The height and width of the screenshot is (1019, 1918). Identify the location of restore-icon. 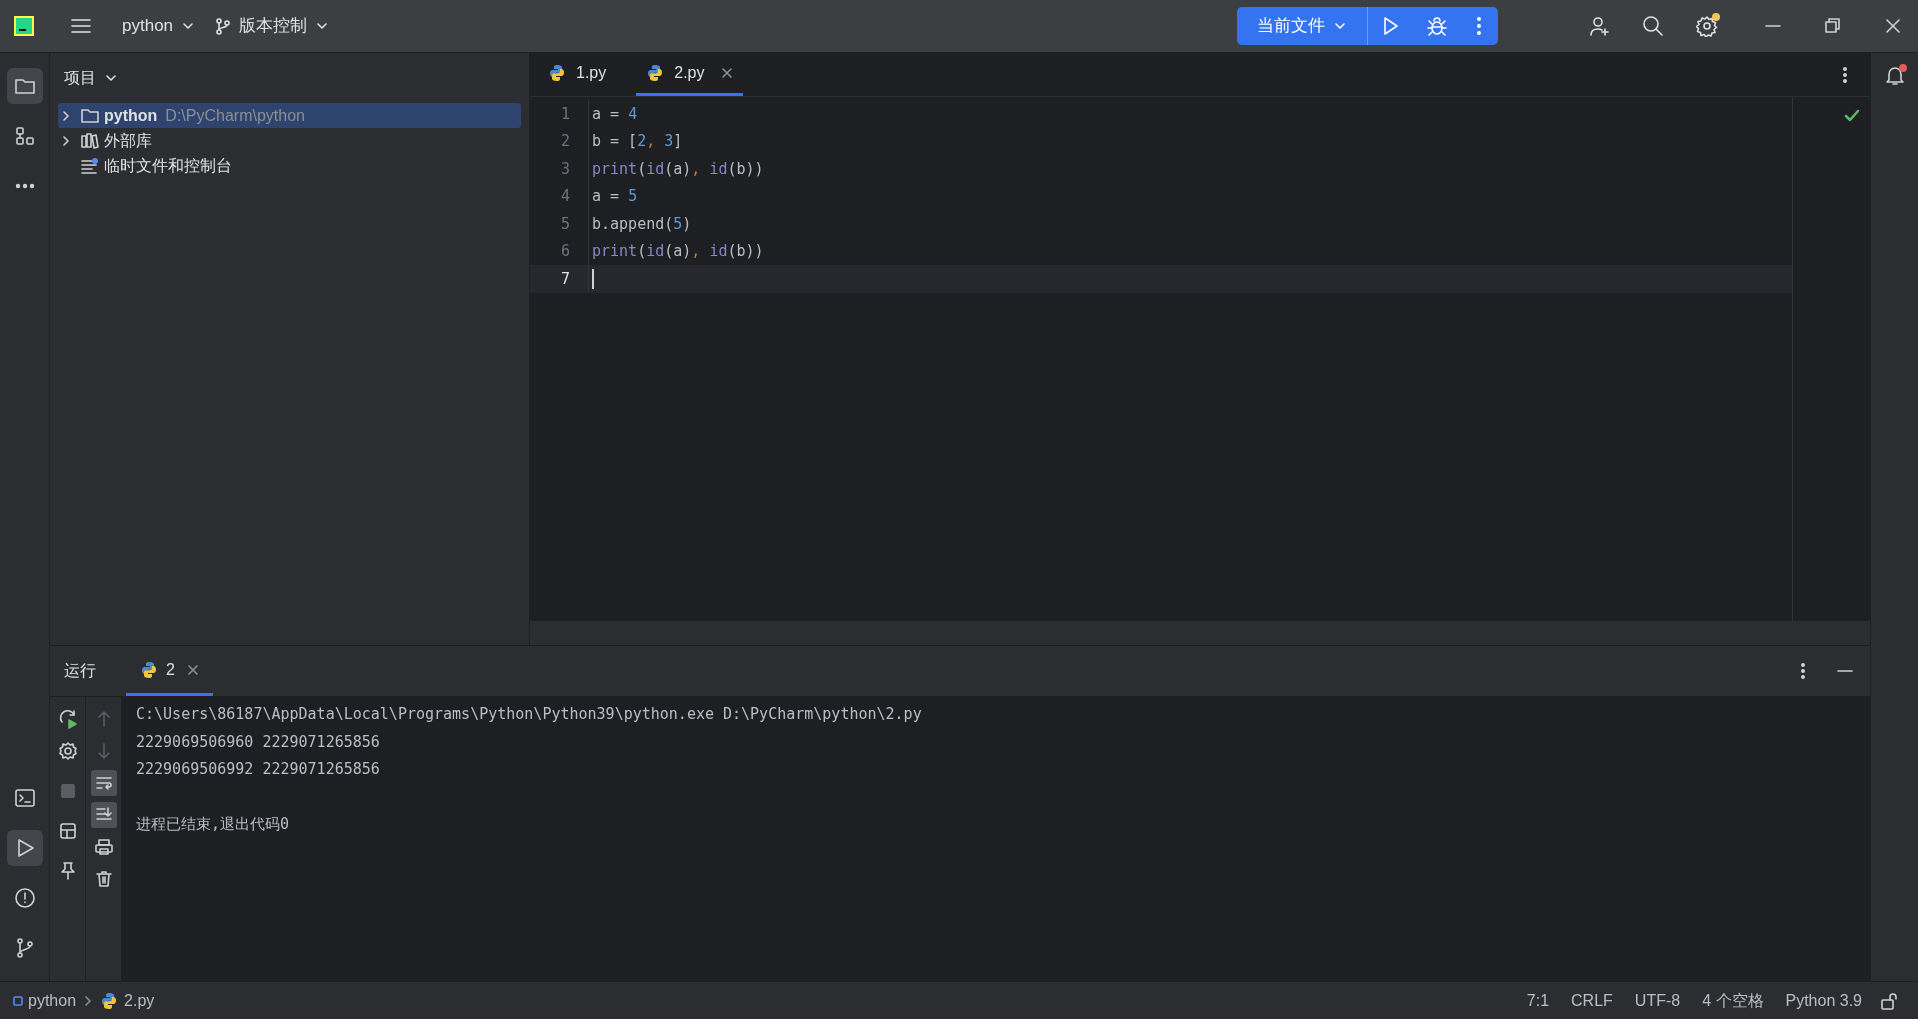
(1833, 26).